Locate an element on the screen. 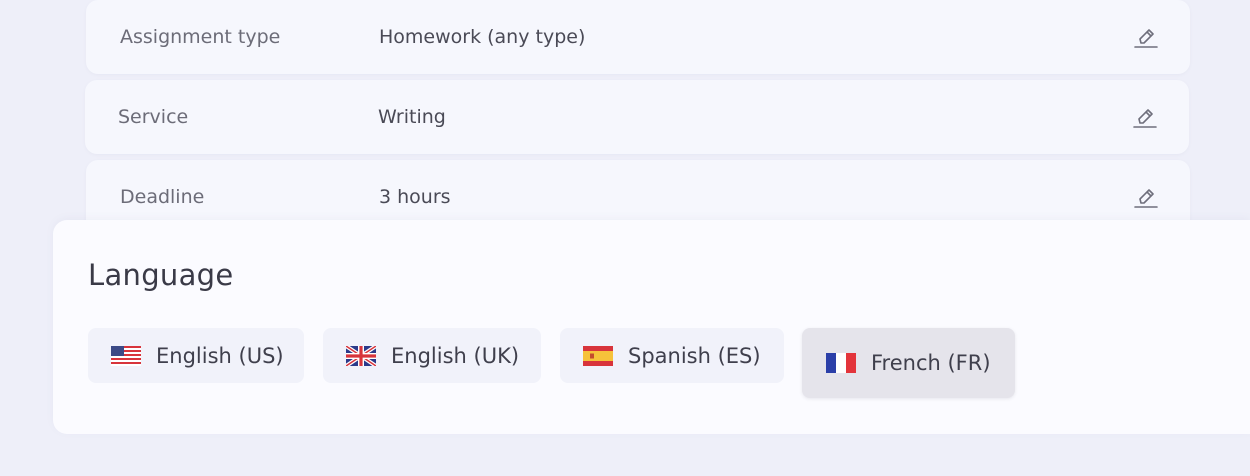  field-label: Assignment type is located at coordinates (200, 37).